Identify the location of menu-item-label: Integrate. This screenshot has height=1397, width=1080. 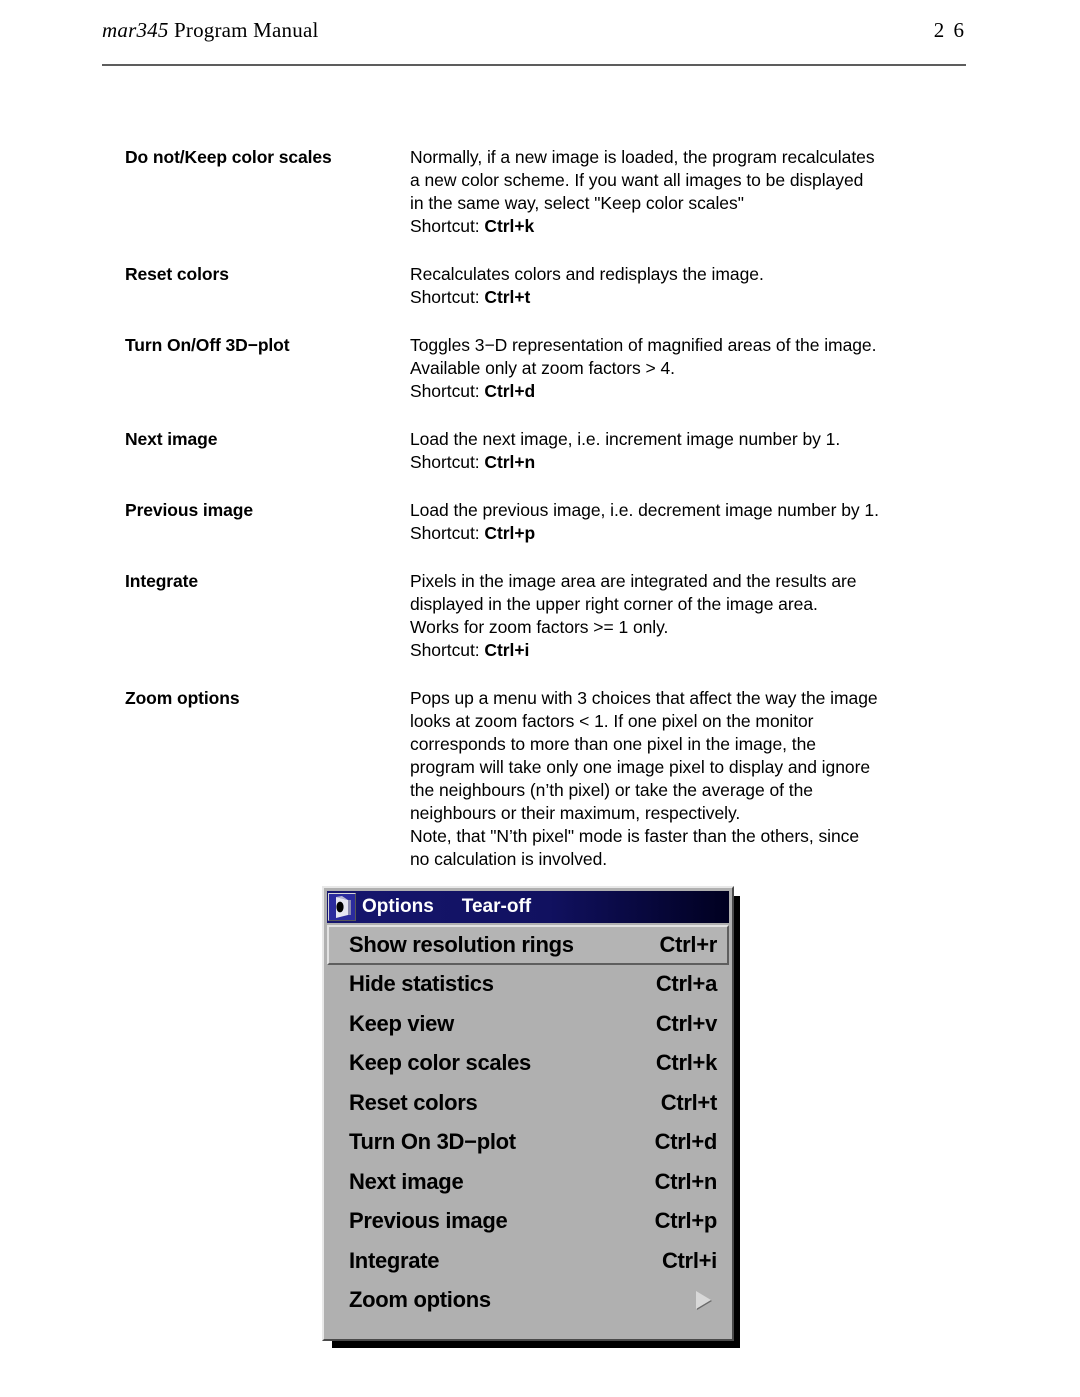
(394, 1260).